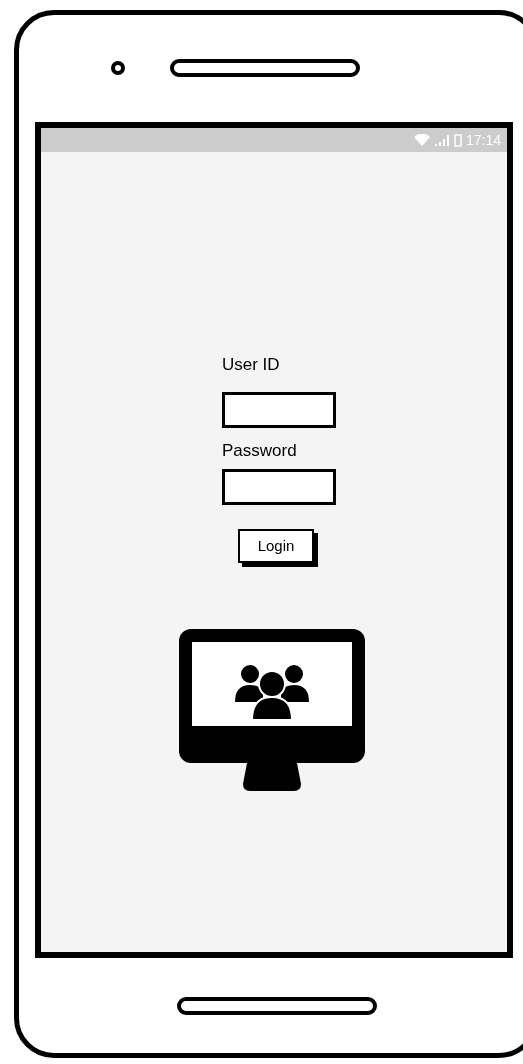 The image size is (523, 1064). Describe the element at coordinates (277, 1005) in the screenshot. I see `home-button` at that location.